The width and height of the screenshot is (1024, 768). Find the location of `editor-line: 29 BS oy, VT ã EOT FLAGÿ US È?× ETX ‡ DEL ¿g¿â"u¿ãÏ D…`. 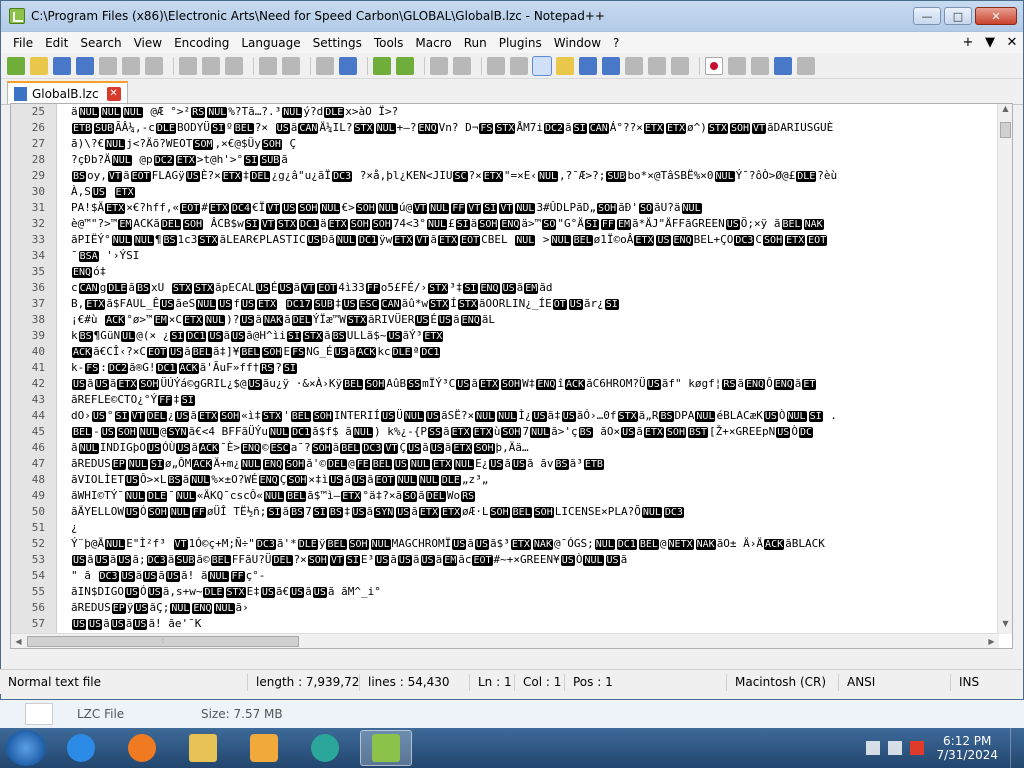

editor-line: 29 BS oy, VT ã EOT FLAGÿ US È?× ETX ‡ DEL ¿g¿â"u¿ãÏ D… is located at coordinates (505, 176).